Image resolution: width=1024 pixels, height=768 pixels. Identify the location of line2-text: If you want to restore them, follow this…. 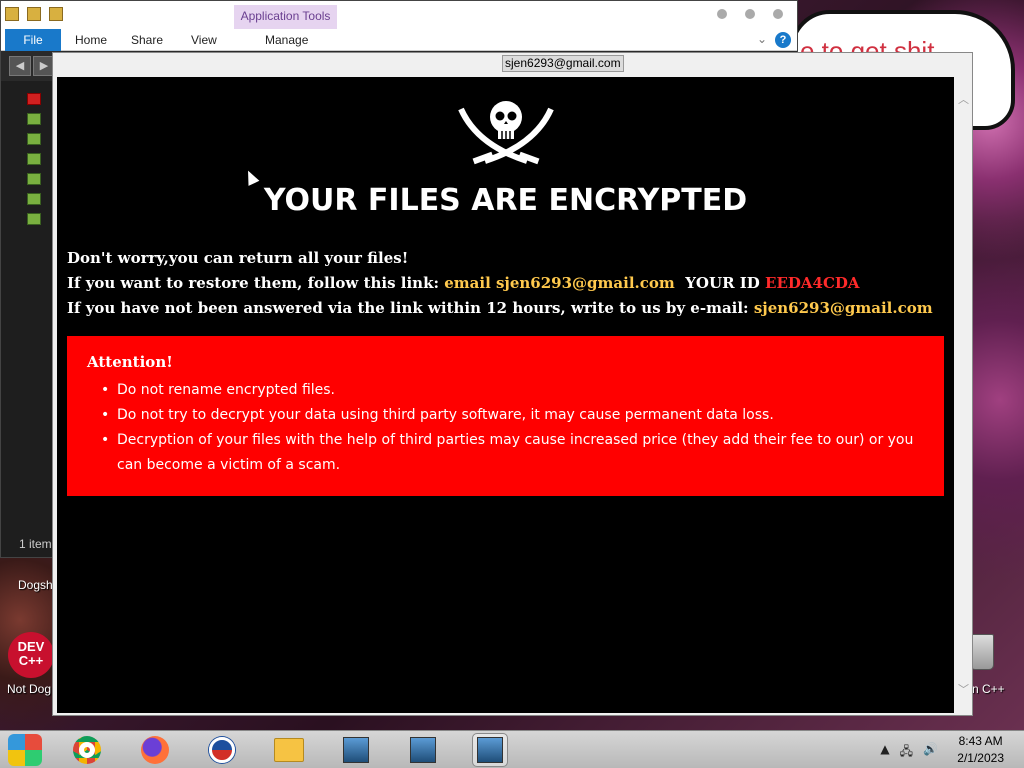
(256, 283).